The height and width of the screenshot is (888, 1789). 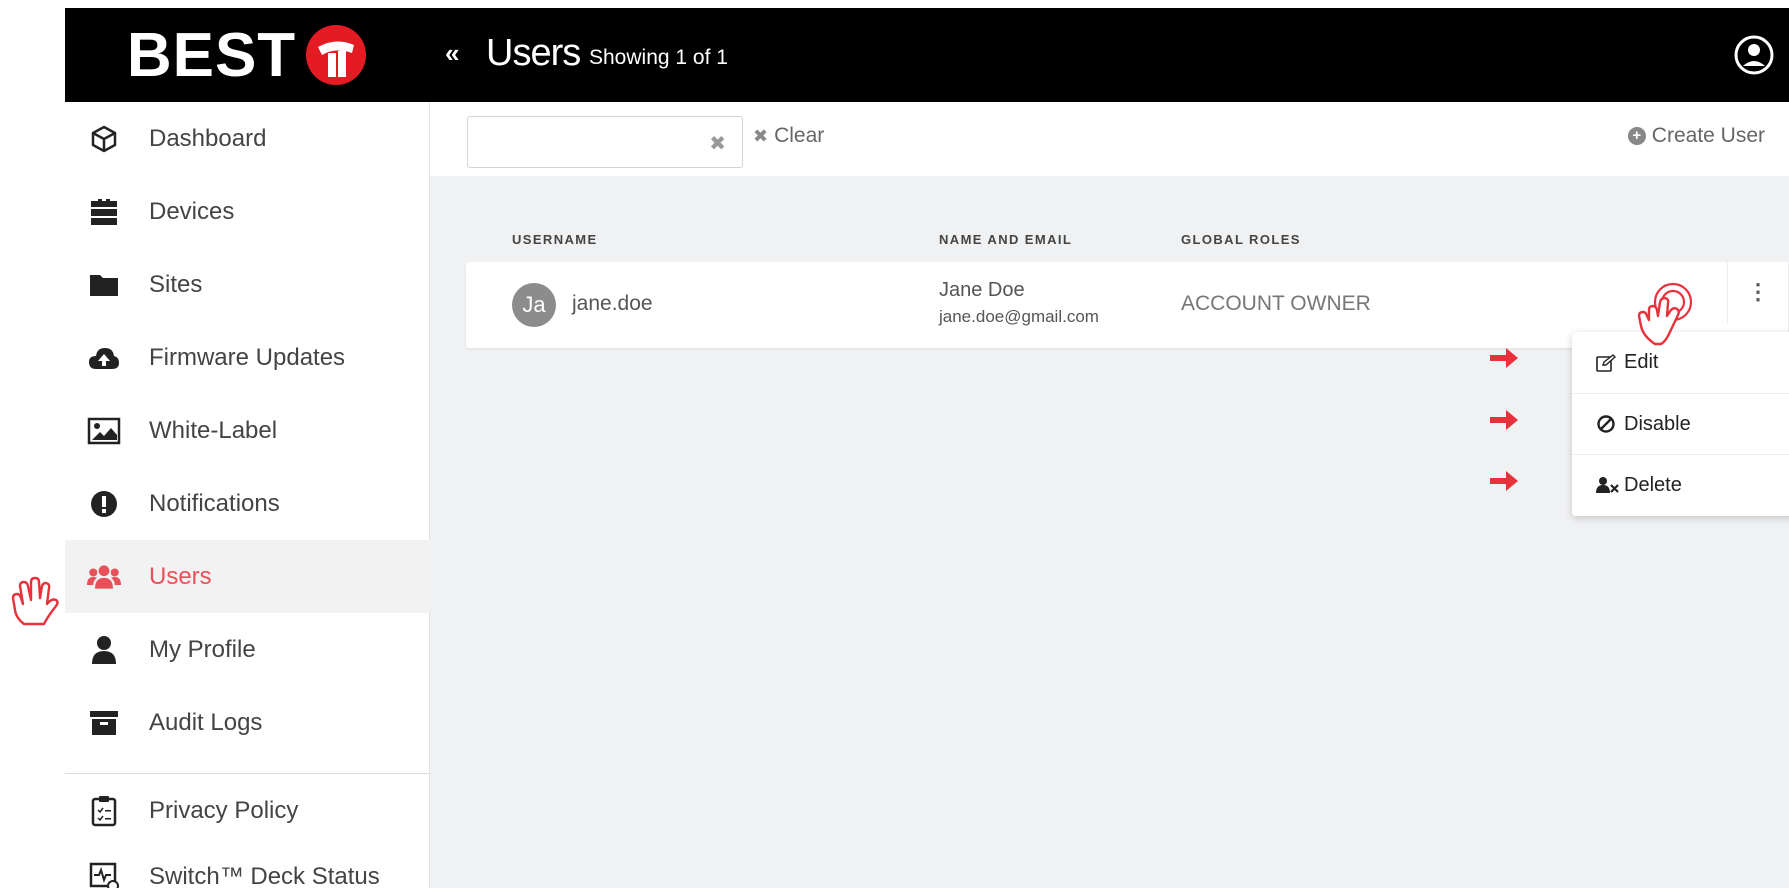 I want to click on sidebar-item-audit-logs: Audit Logs, so click(x=247, y=722).